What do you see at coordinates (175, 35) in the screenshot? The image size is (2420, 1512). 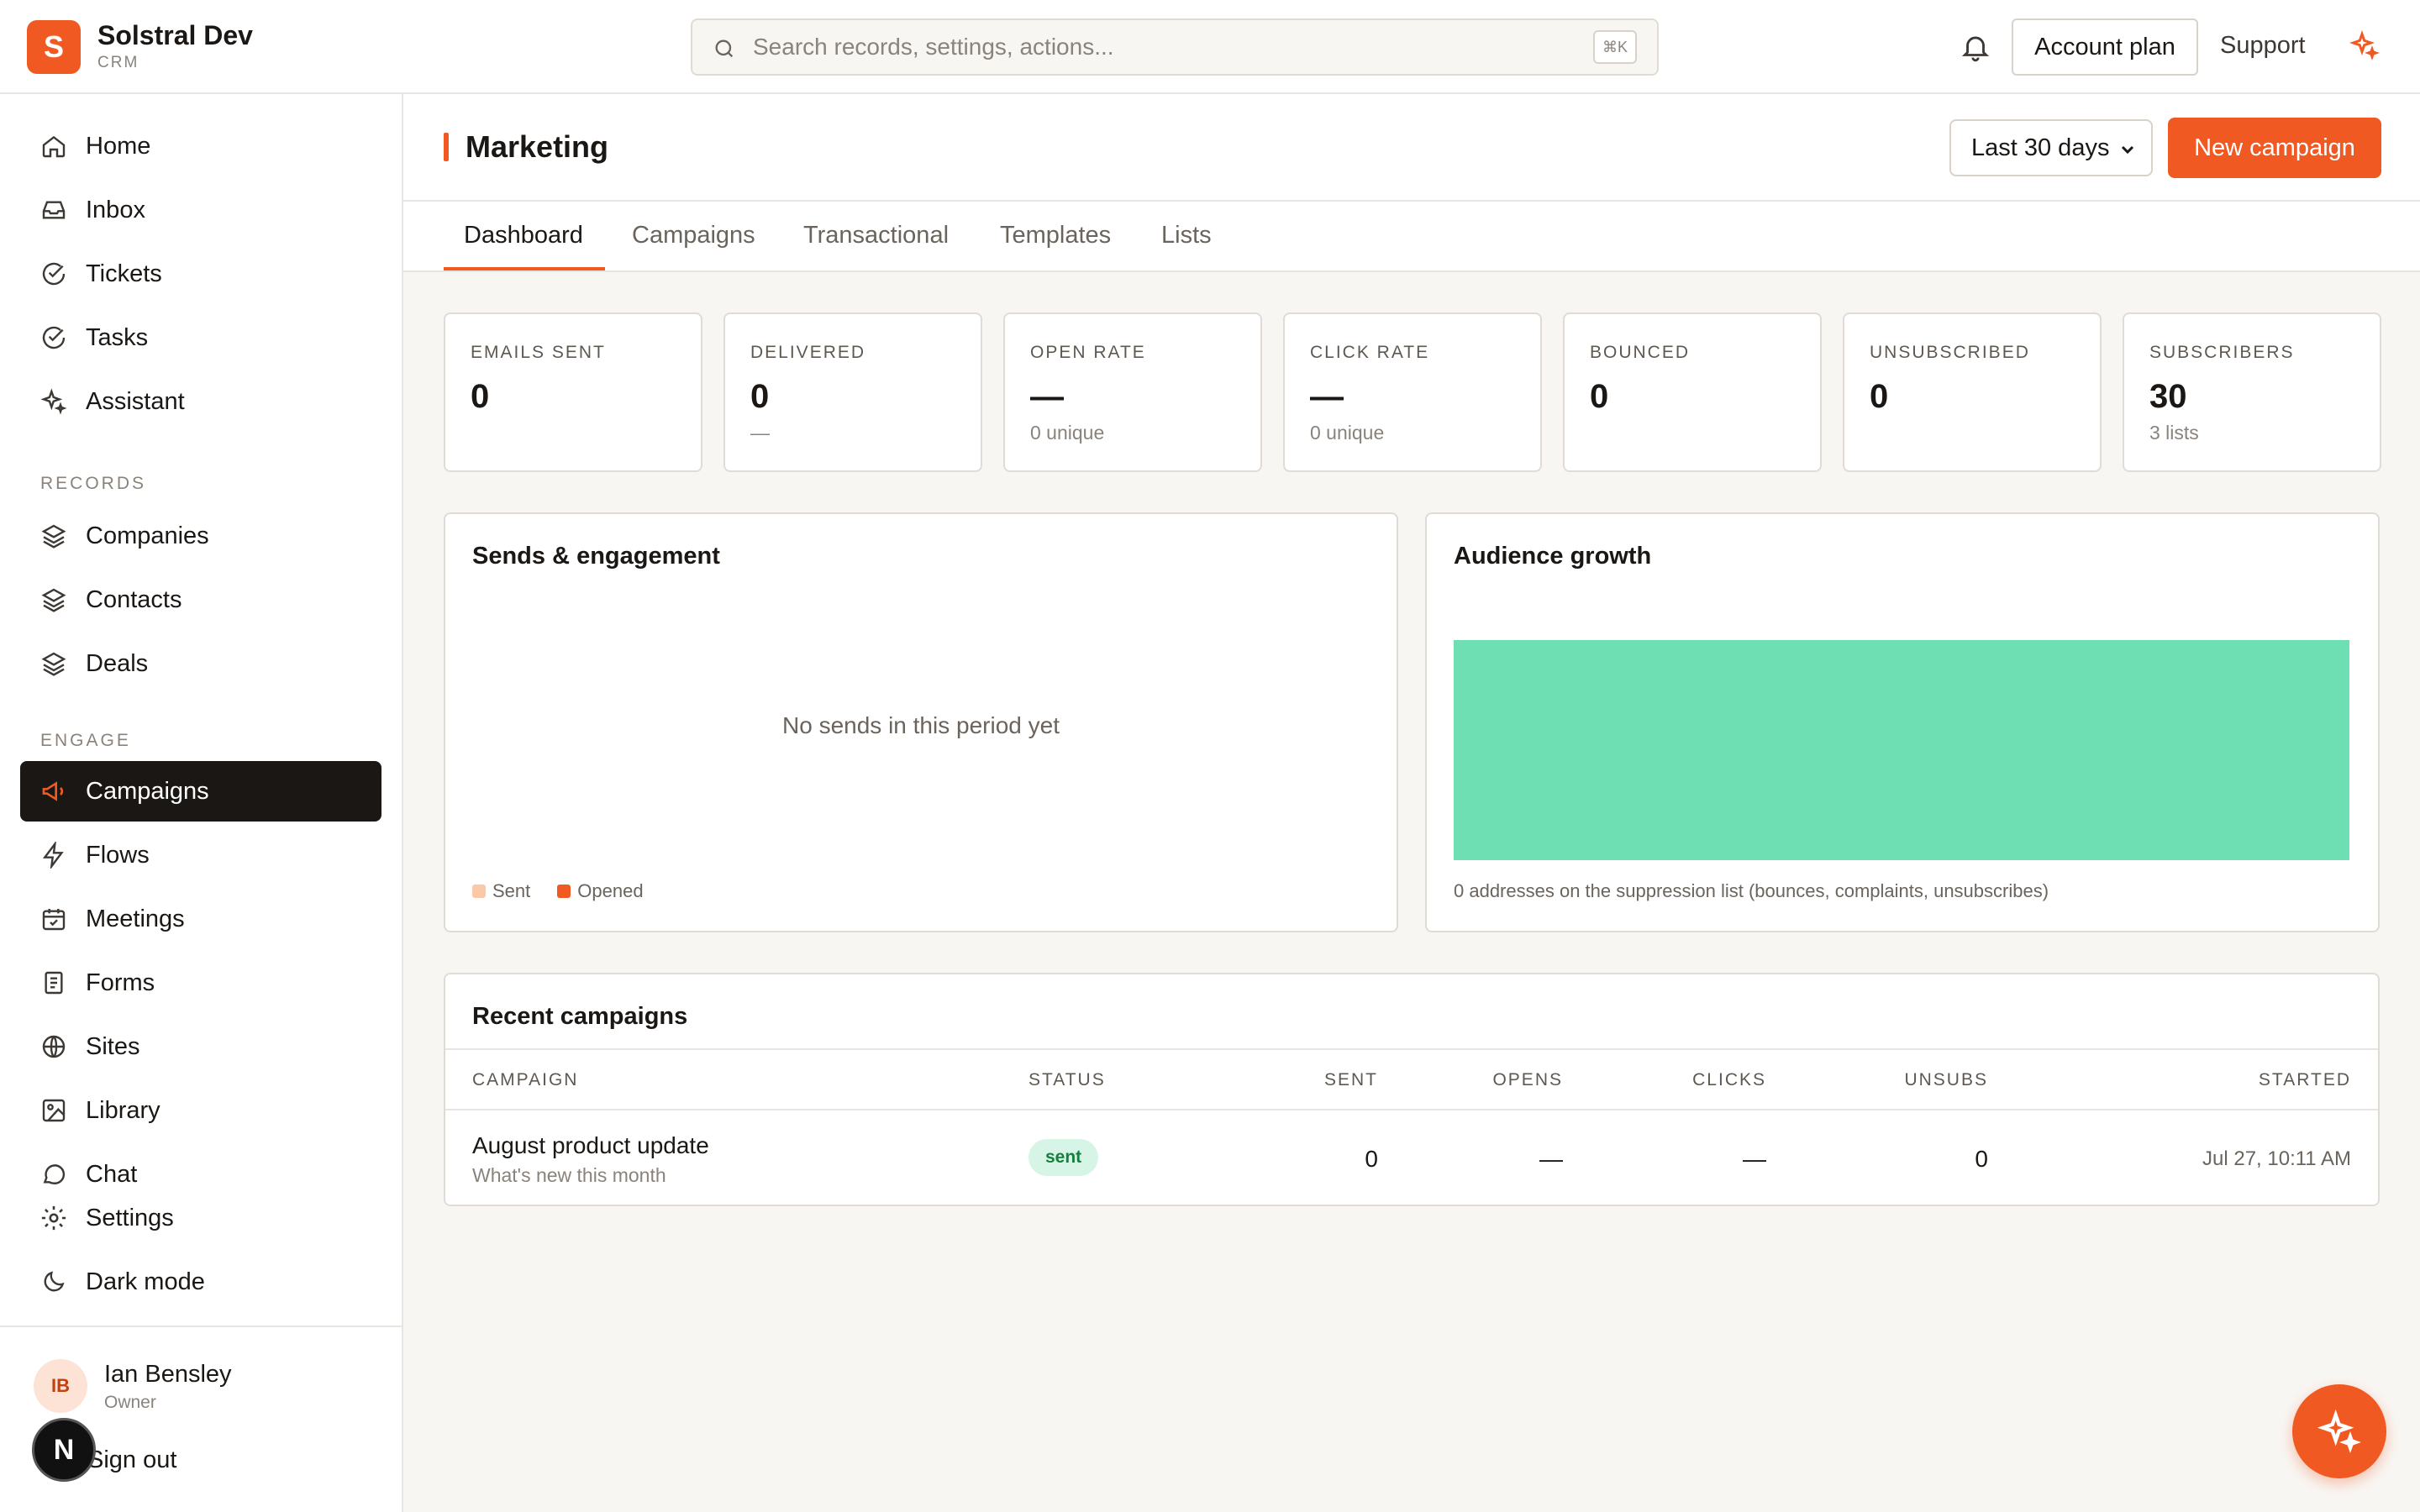 I see `brand-name: Solstral Dev` at bounding box center [175, 35].